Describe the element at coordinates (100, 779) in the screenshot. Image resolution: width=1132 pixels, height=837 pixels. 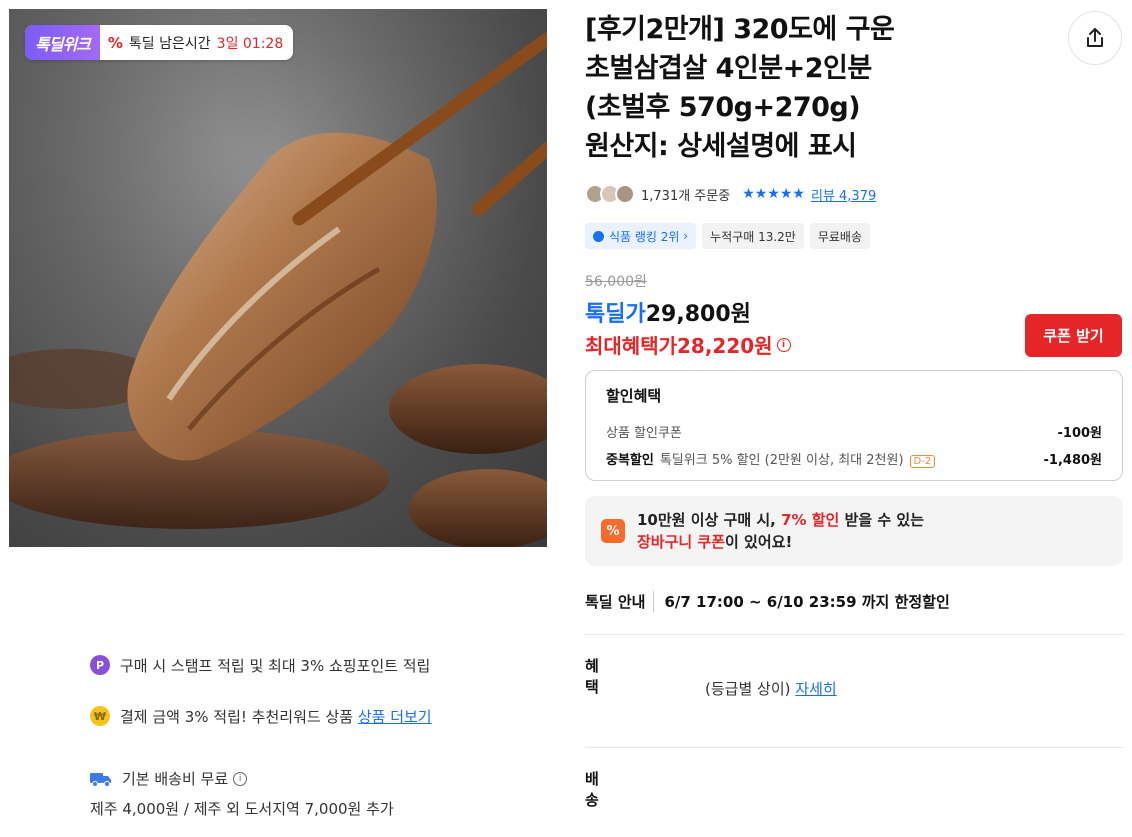
I see `truck-icon` at that location.